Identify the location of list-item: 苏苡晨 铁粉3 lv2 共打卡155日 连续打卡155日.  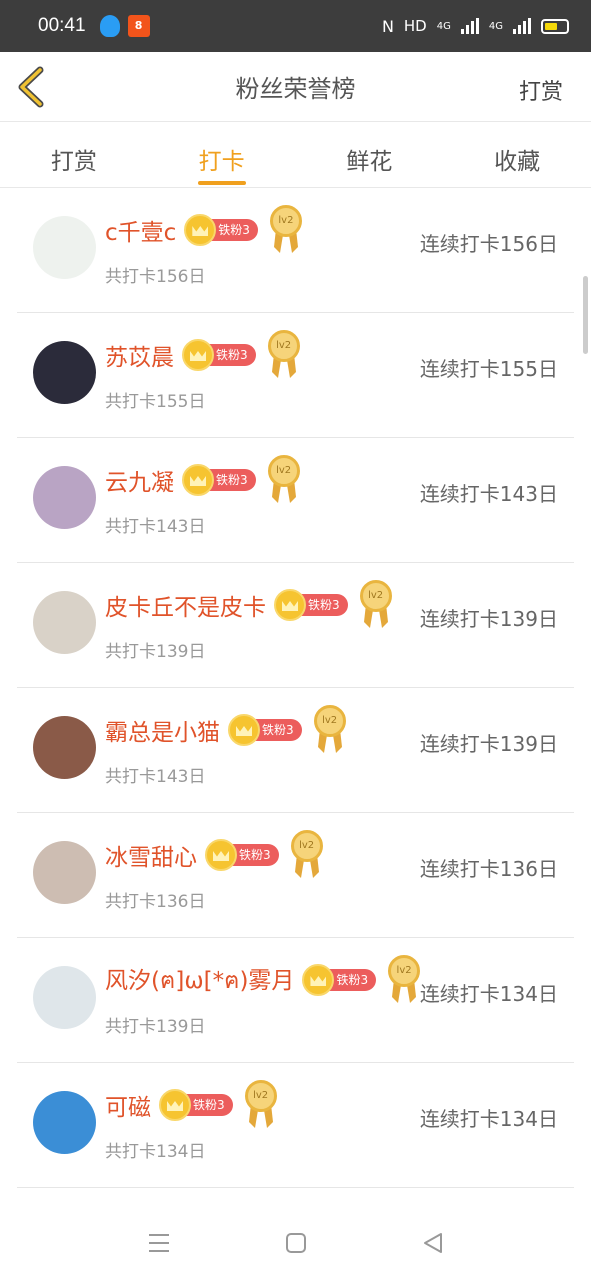
(295, 375).